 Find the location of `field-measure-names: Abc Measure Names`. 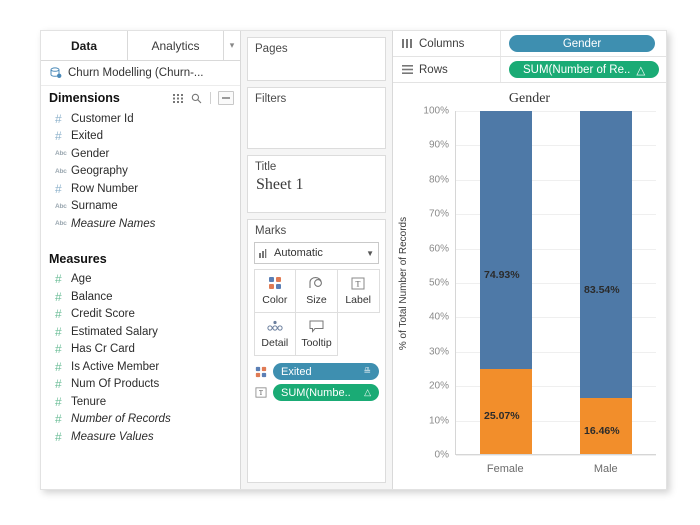

field-measure-names: Abc Measure Names is located at coordinates (140, 224).